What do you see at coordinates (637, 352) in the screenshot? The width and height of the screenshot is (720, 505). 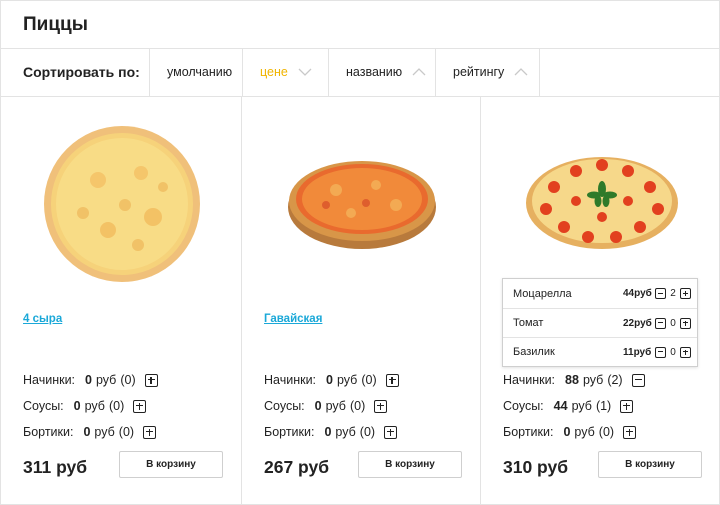 I see `topping-price: 11руб` at bounding box center [637, 352].